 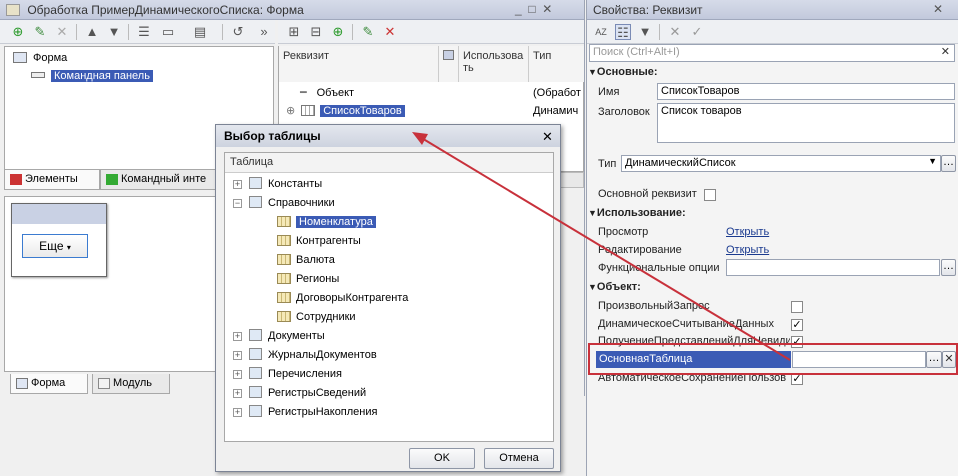 I want to click on tab-form: Форма, so click(x=49, y=384).